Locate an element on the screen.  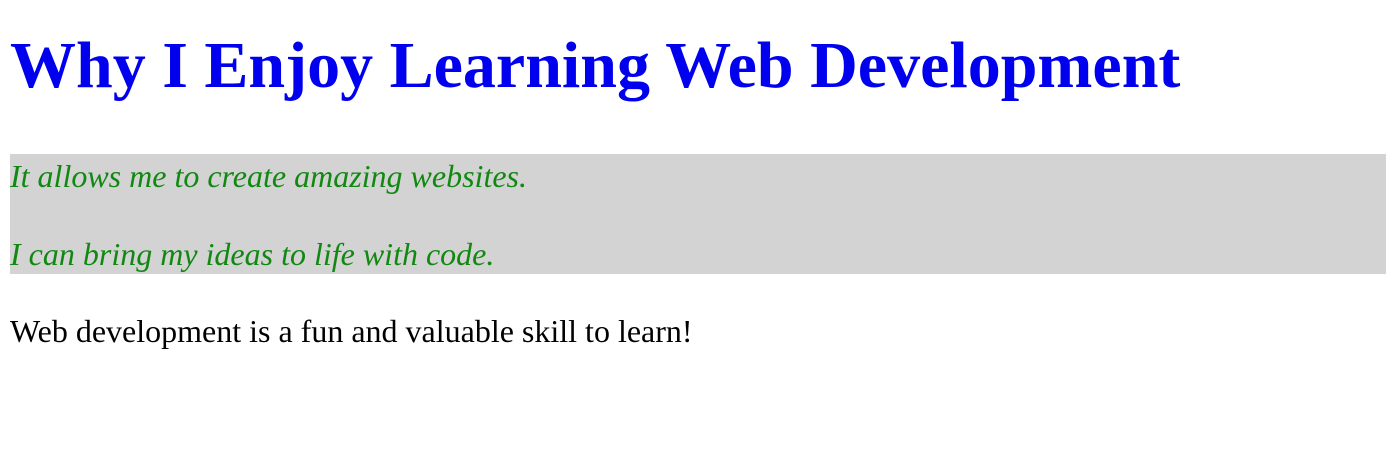
page-title: Why I Enjoy Learning Web Development is located at coordinates (595, 65).